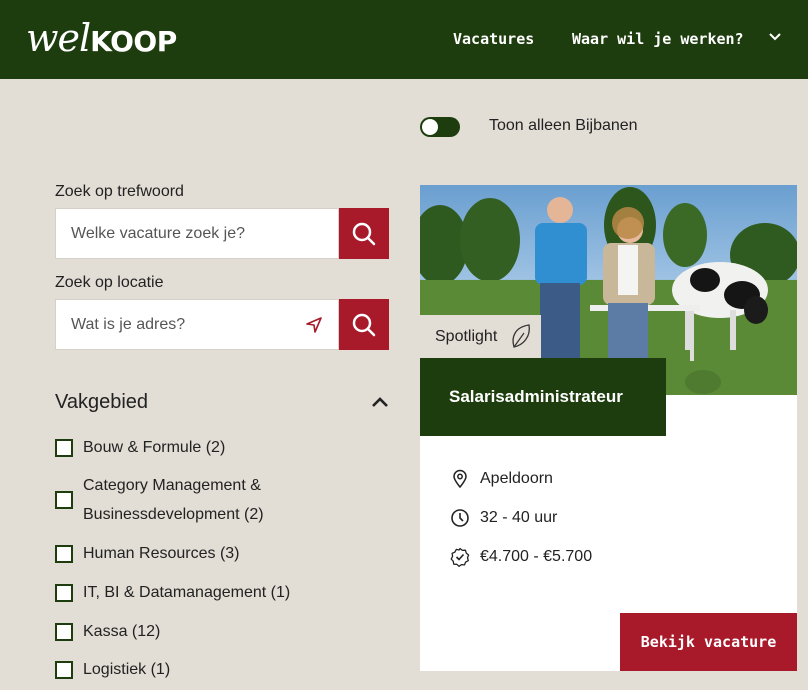 The height and width of the screenshot is (690, 808). I want to click on welkoop-logo: wel KOOP, so click(101, 39).